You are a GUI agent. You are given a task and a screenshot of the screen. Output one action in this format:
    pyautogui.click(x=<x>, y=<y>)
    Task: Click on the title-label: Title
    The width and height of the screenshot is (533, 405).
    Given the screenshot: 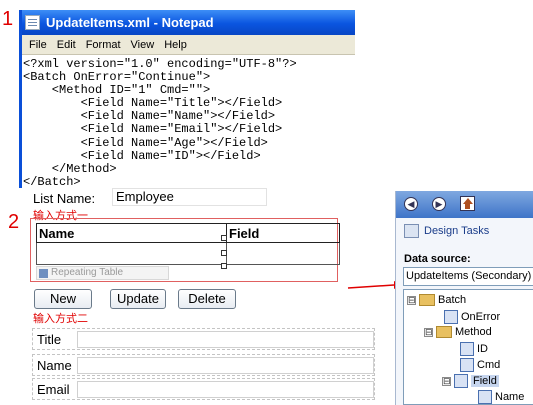 What is the action you would take?
    pyautogui.click(x=49, y=339)
    